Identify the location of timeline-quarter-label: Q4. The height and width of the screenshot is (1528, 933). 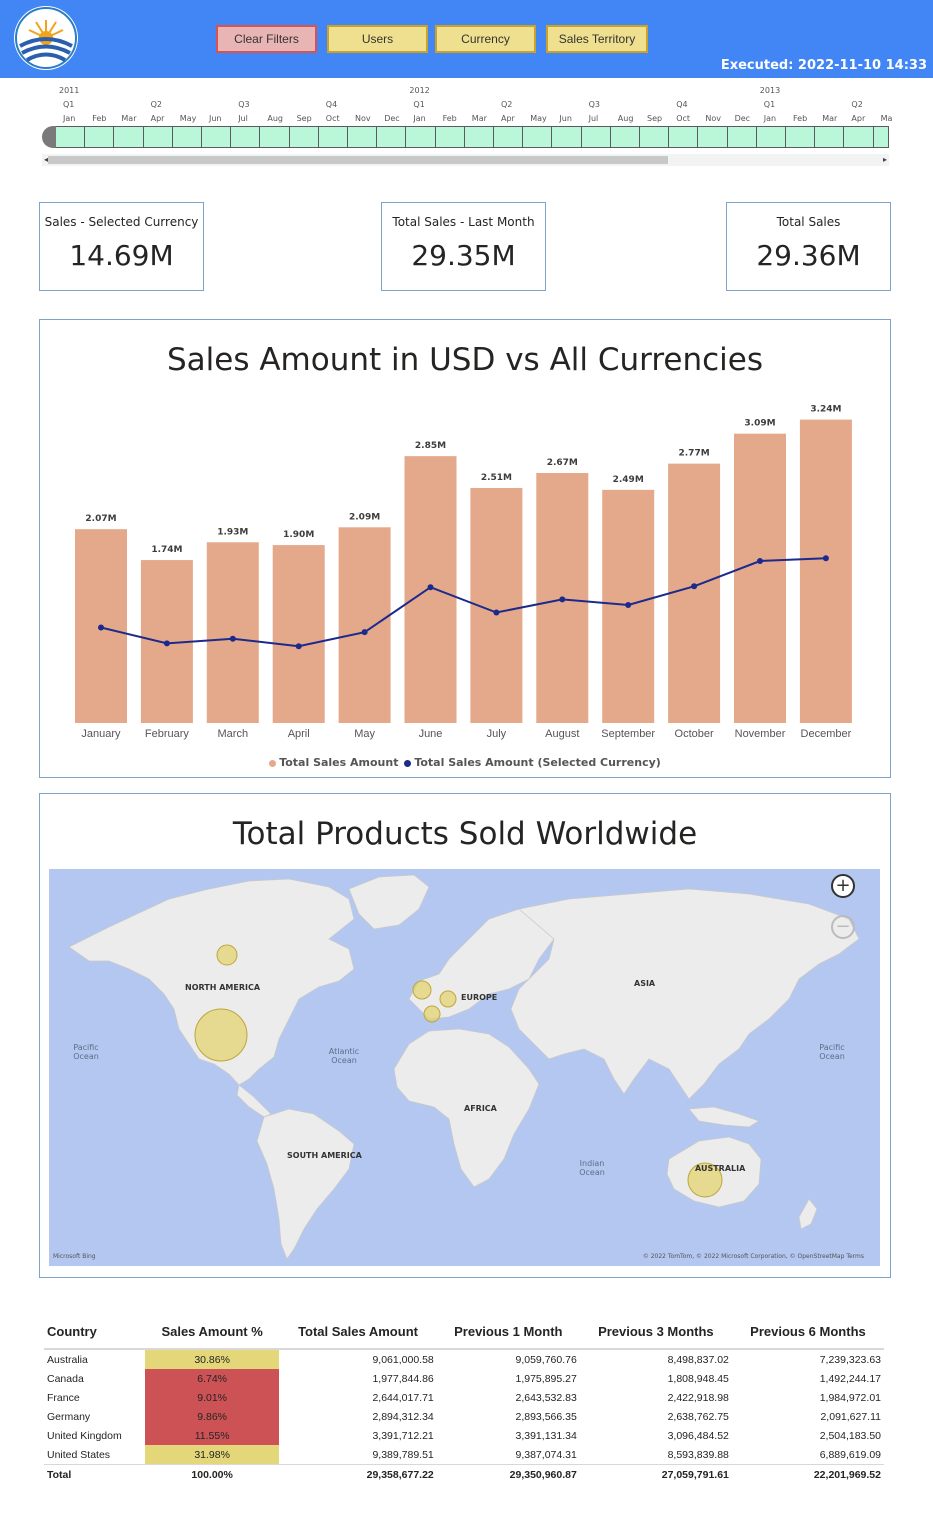
(682, 104).